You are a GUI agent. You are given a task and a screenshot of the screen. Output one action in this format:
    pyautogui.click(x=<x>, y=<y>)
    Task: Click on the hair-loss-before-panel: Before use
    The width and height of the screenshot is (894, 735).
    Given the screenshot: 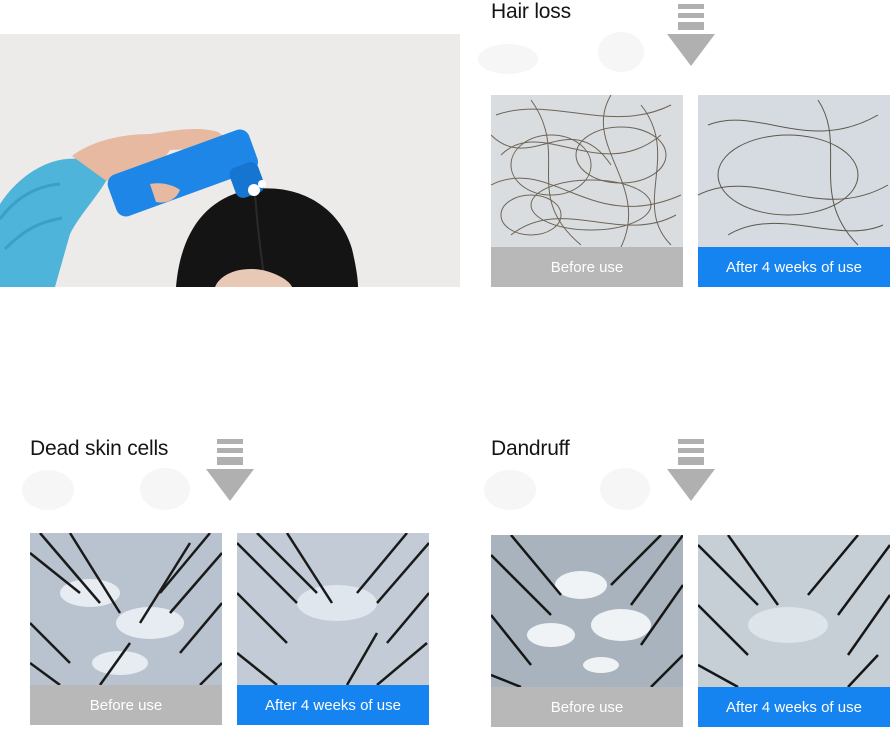 What is the action you would take?
    pyautogui.click(x=587, y=191)
    